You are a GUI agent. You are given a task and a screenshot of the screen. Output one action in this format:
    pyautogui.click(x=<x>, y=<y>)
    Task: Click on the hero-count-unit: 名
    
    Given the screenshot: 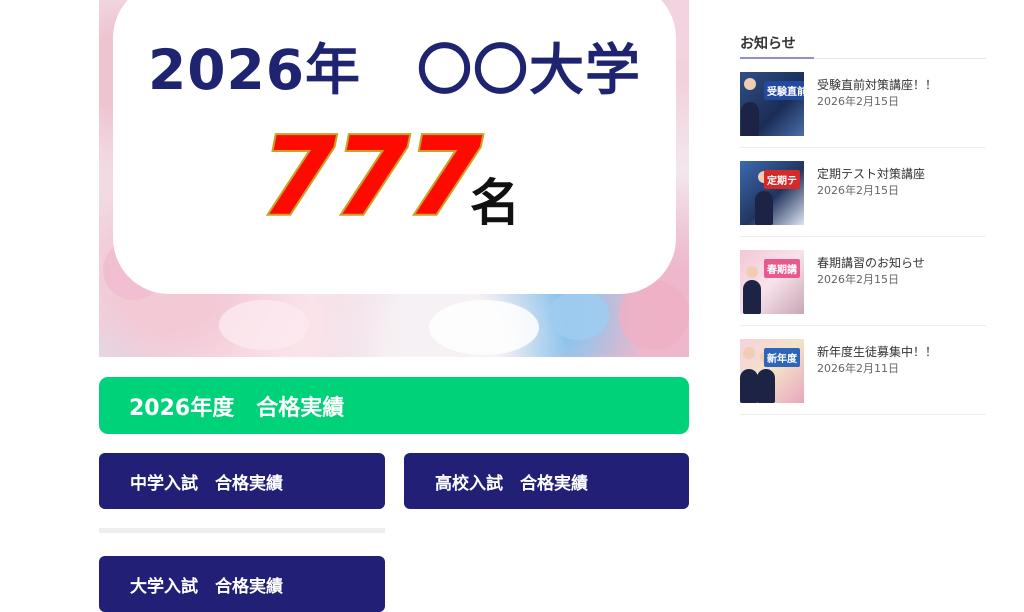 What is the action you would take?
    pyautogui.click(x=495, y=203)
    